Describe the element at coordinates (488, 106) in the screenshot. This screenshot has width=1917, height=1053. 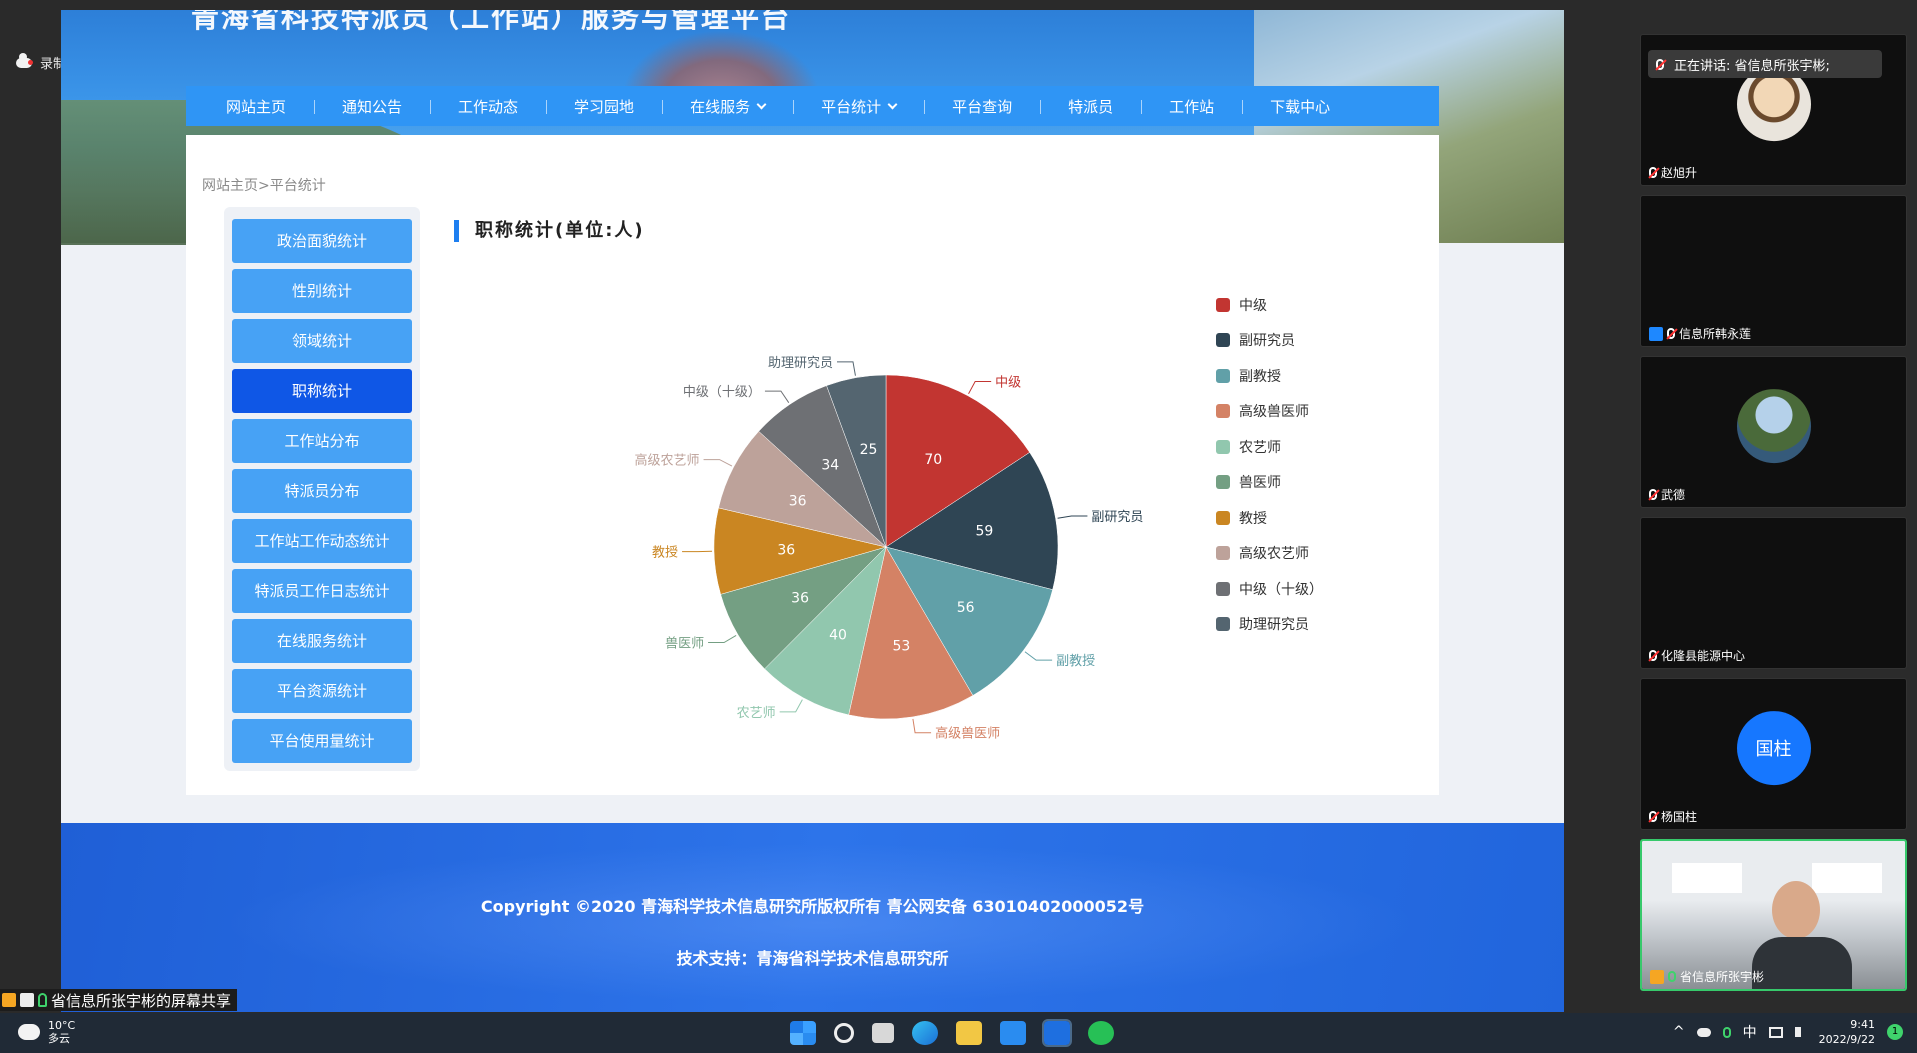
I see `nav-item-2: 工作动态` at that location.